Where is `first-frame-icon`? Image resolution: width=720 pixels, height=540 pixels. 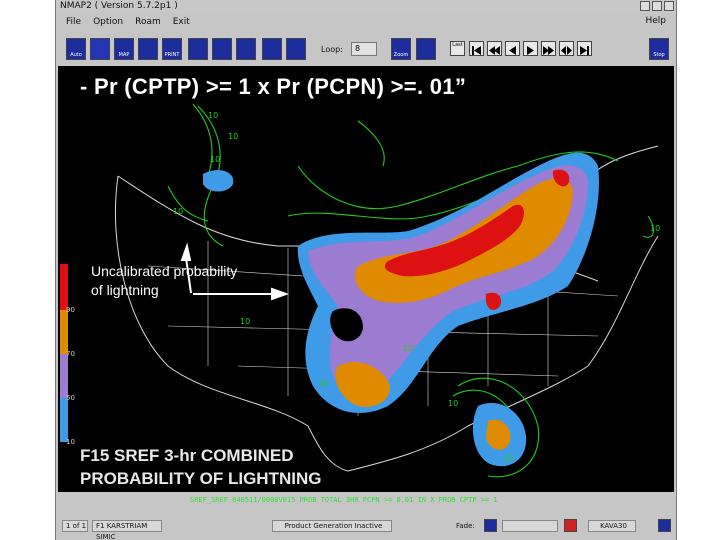
first-frame-icon is located at coordinates (476, 48).